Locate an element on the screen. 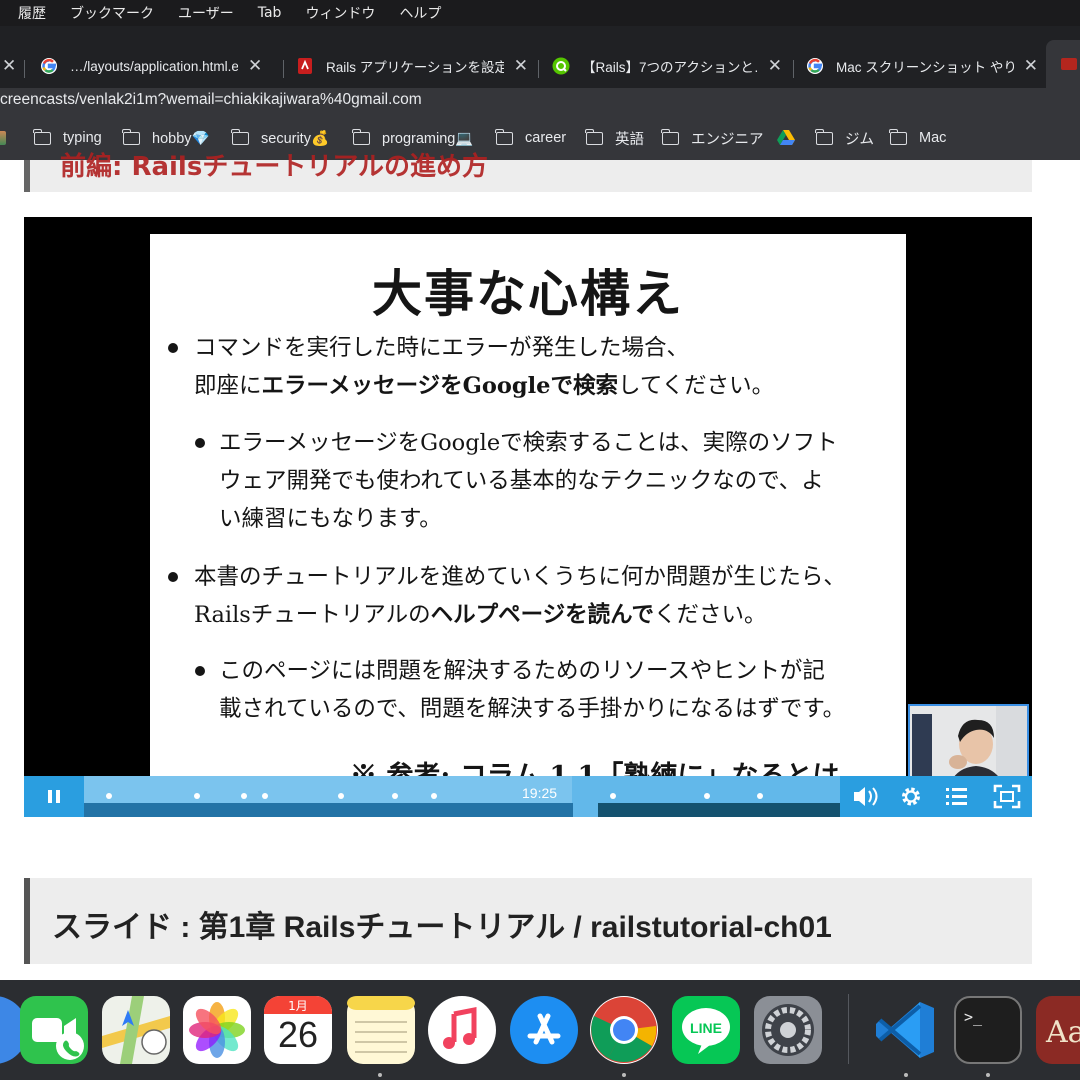 This screenshot has width=1080, height=1080. slide-bold-text: ヘルプページを読んで is located at coordinates (542, 615).